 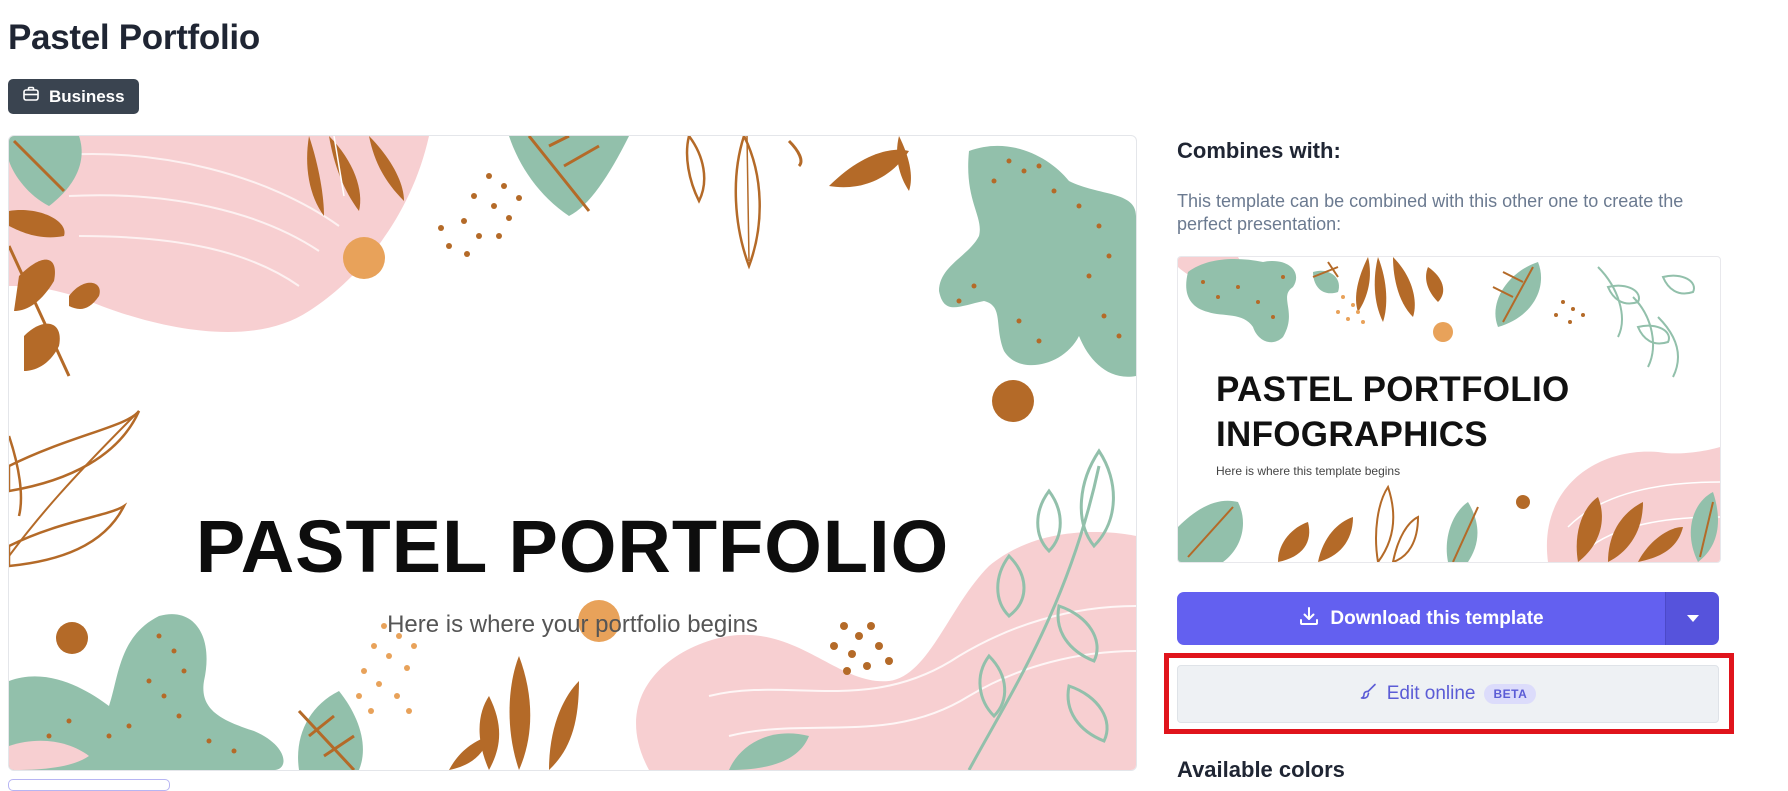 What do you see at coordinates (1352, 434) in the screenshot?
I see `combined-title-line2: INFOGRAPHICS` at bounding box center [1352, 434].